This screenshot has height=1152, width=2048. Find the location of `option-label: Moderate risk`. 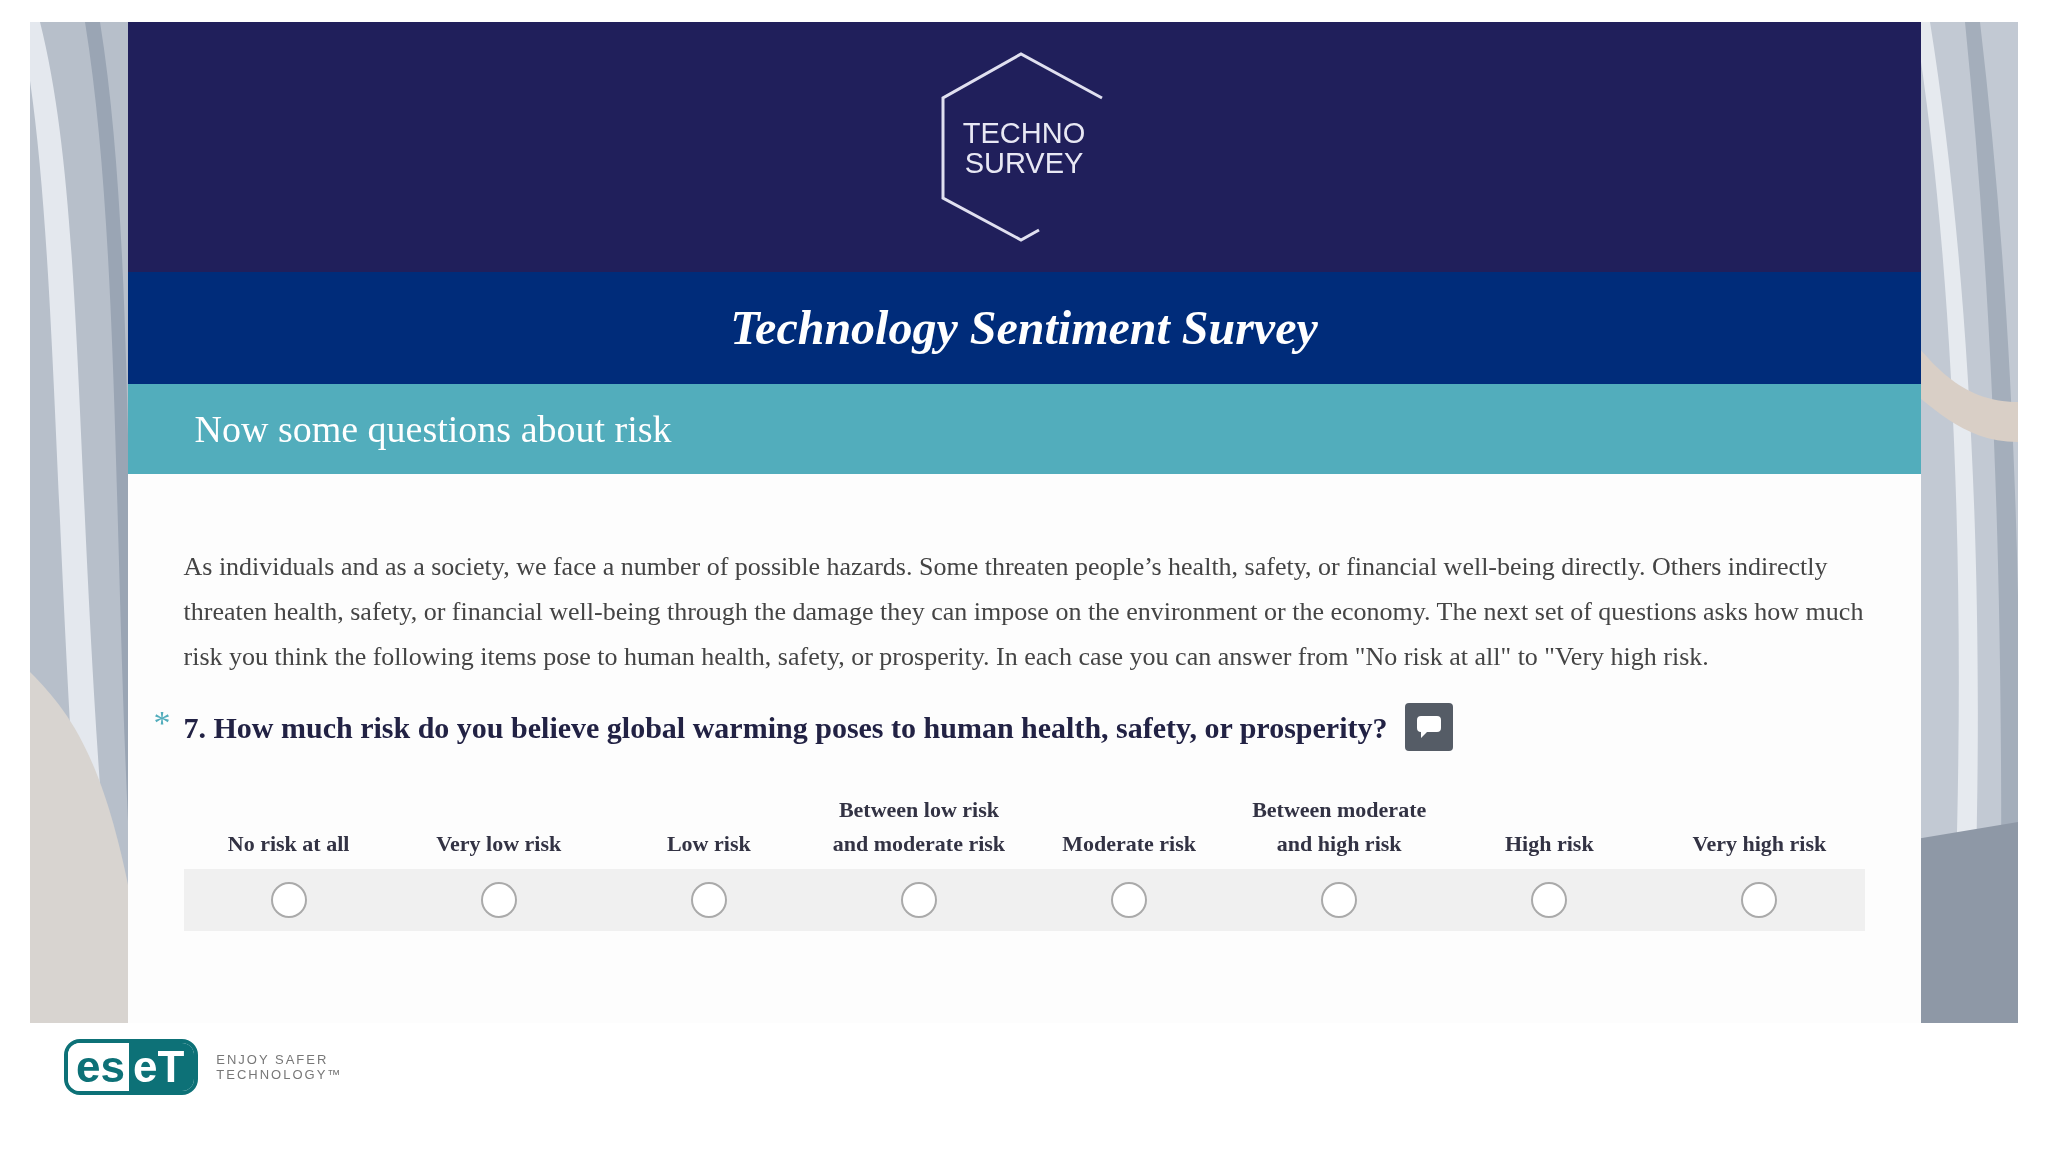

option-label: Moderate risk is located at coordinates (1129, 844).